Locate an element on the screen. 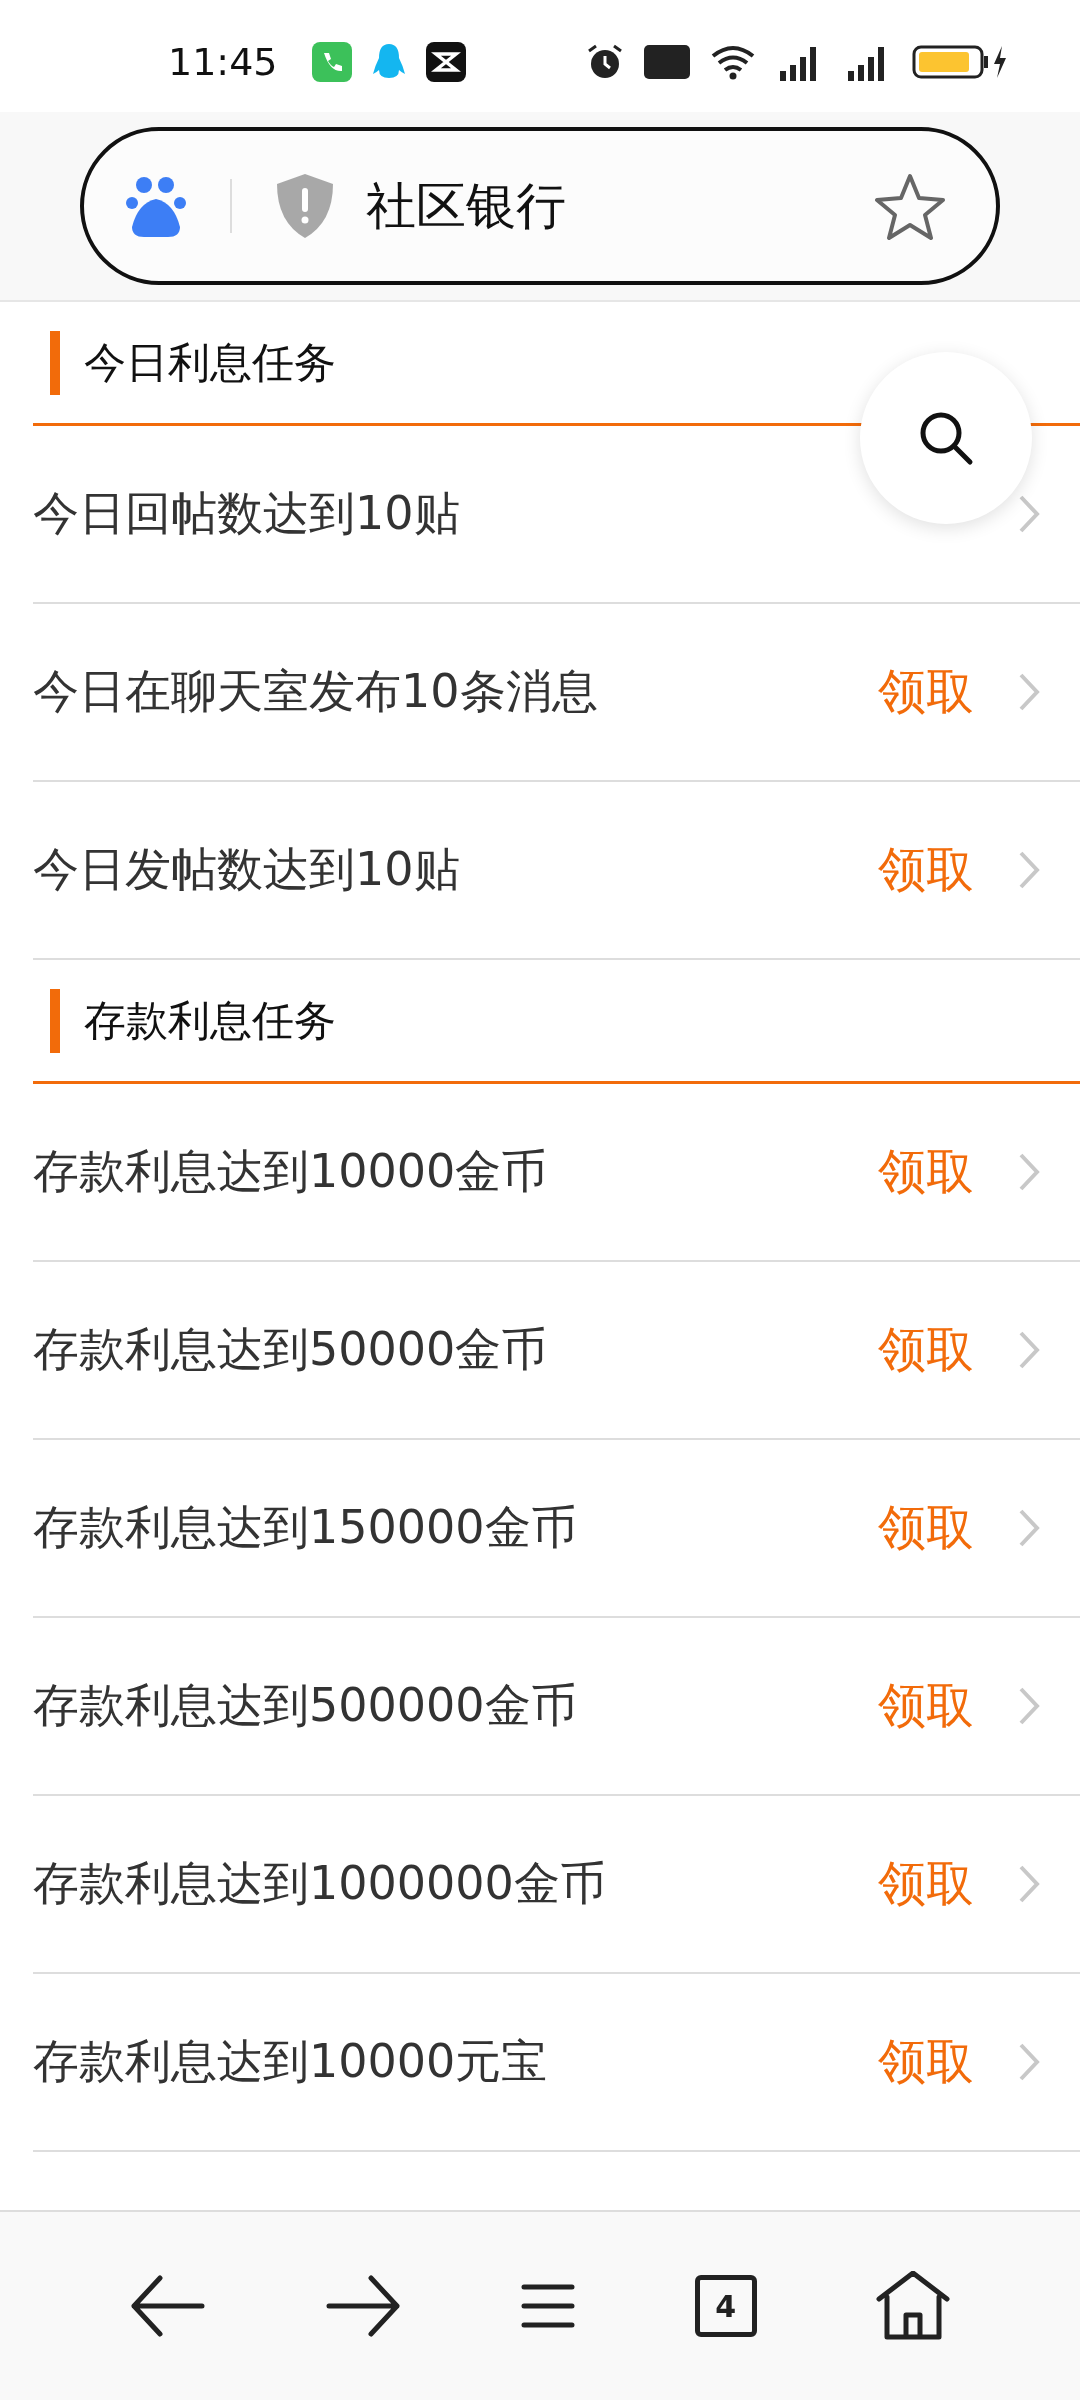 Image resolution: width=1080 pixels, height=2400 pixels. page-title: 社区银行 is located at coordinates (466, 206).